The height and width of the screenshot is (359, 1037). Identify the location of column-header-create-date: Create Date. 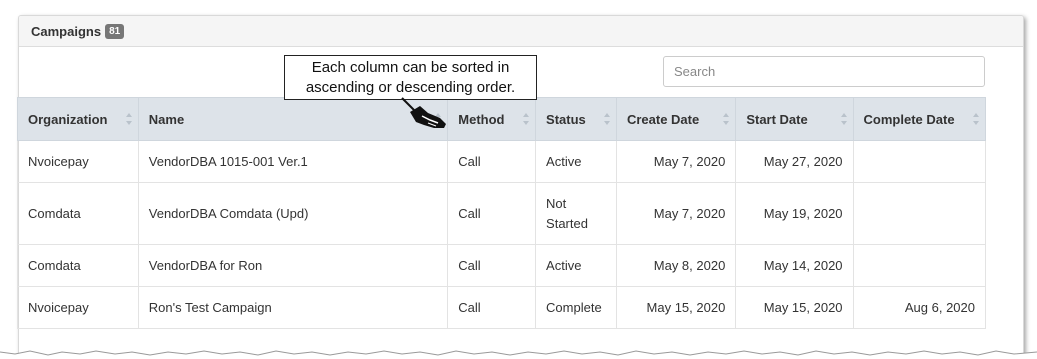
(676, 119).